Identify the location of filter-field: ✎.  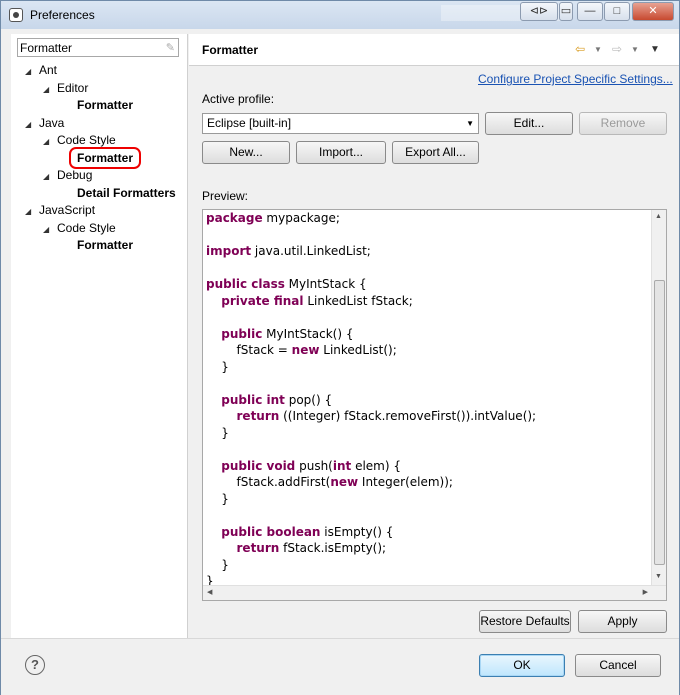
(98, 47).